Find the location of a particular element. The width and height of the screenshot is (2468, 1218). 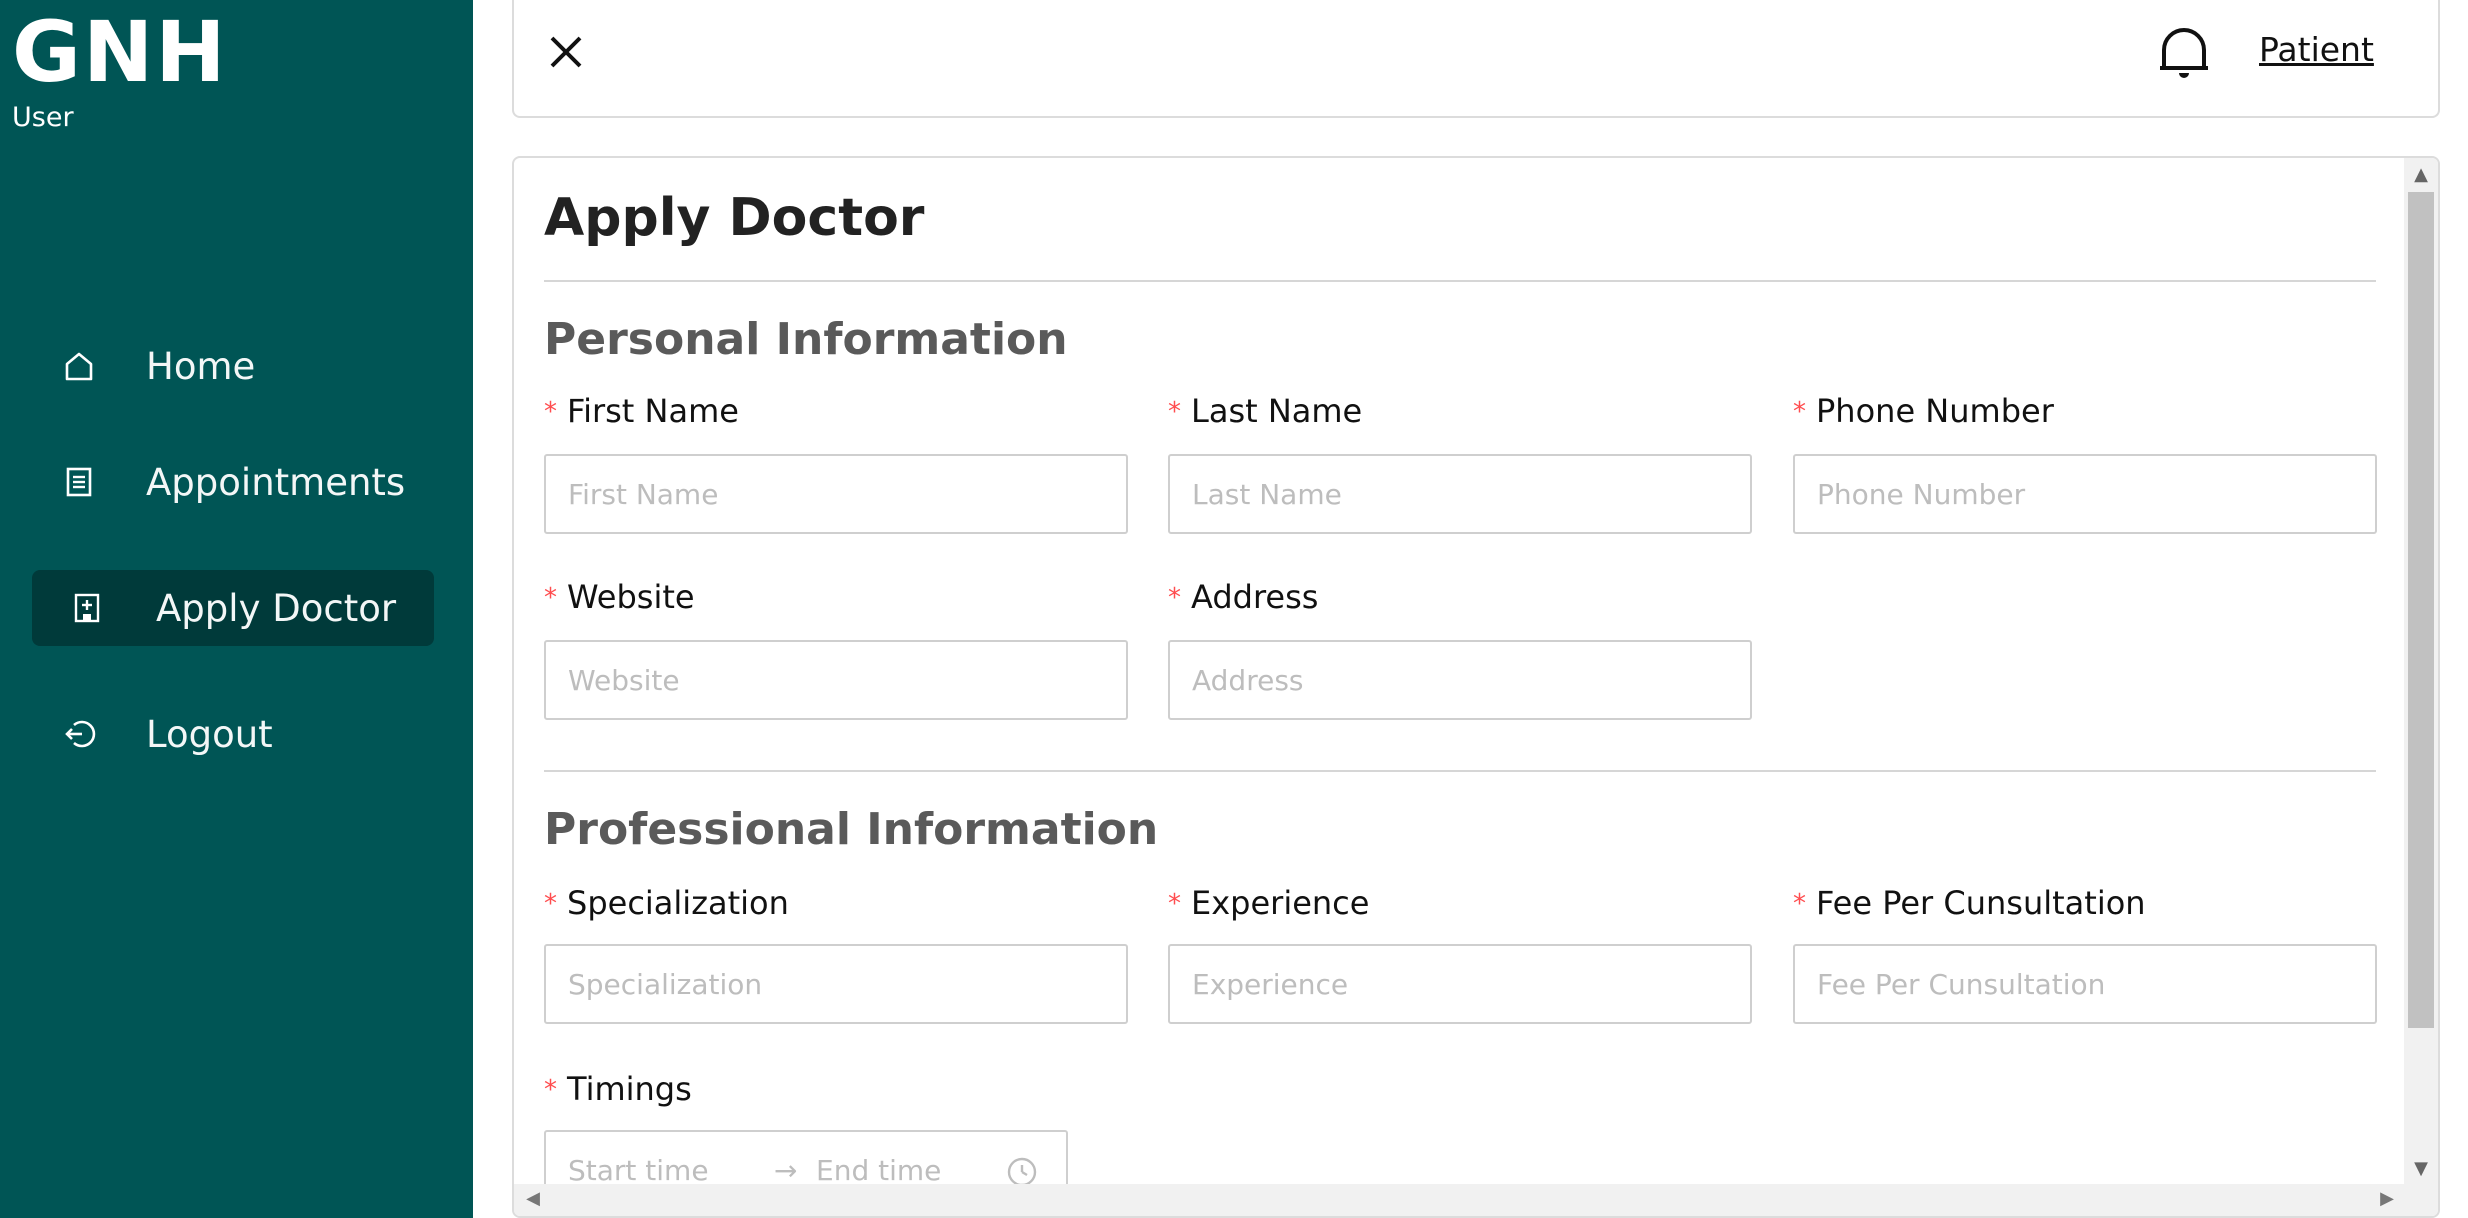

fee-label: * Fee Per Cunsultation is located at coordinates (1969, 903).